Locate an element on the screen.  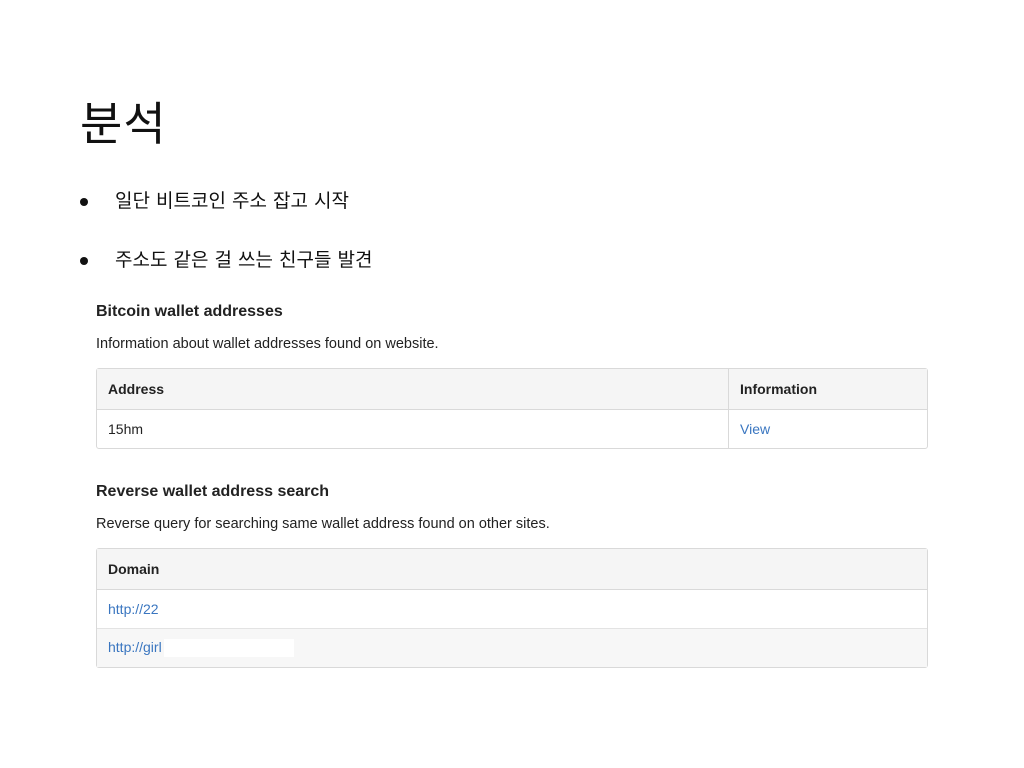
view-link: View is located at coordinates (755, 429).